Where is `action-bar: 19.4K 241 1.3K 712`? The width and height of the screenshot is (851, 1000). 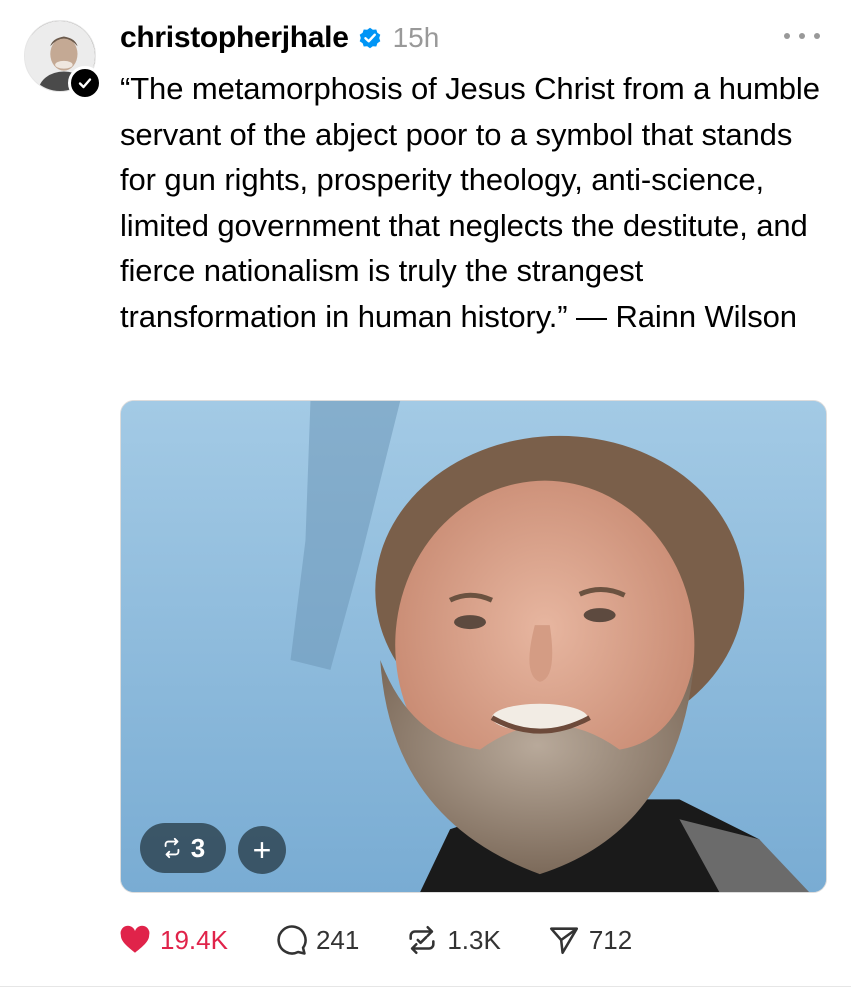 action-bar: 19.4K 241 1.3K 712 is located at coordinates (375, 940).